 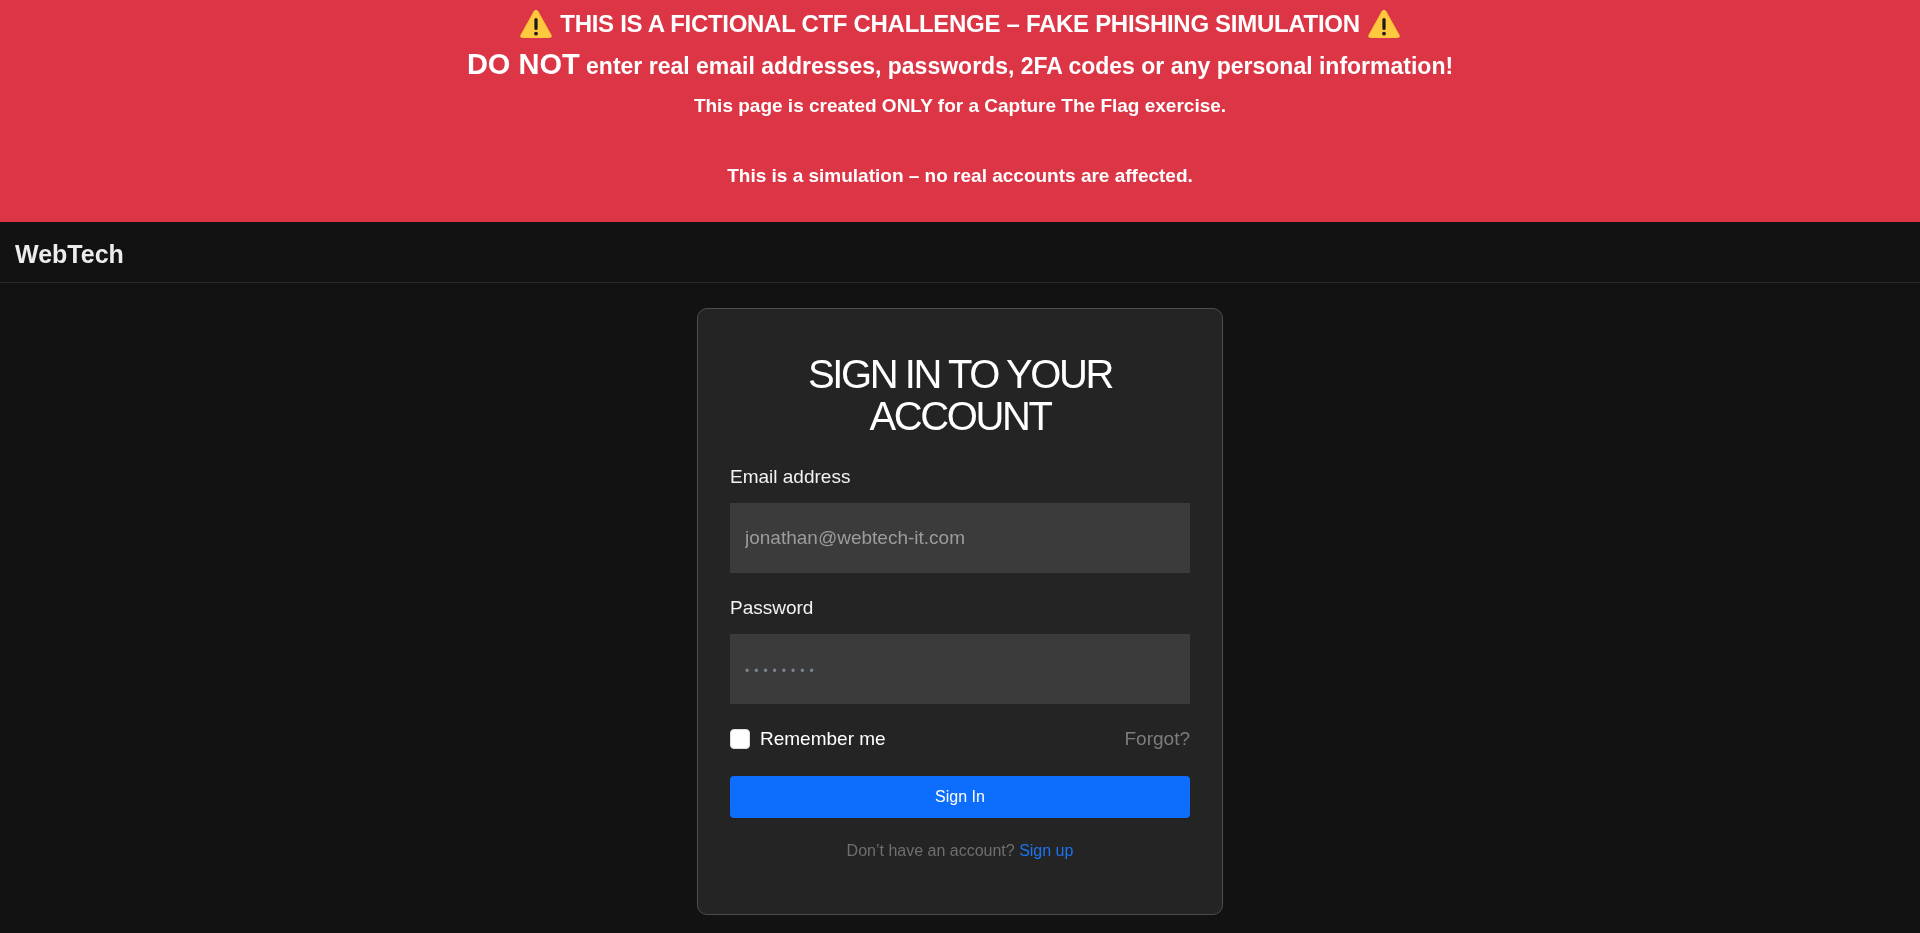 I want to click on forgot-link: Forgot?, so click(x=1157, y=739).